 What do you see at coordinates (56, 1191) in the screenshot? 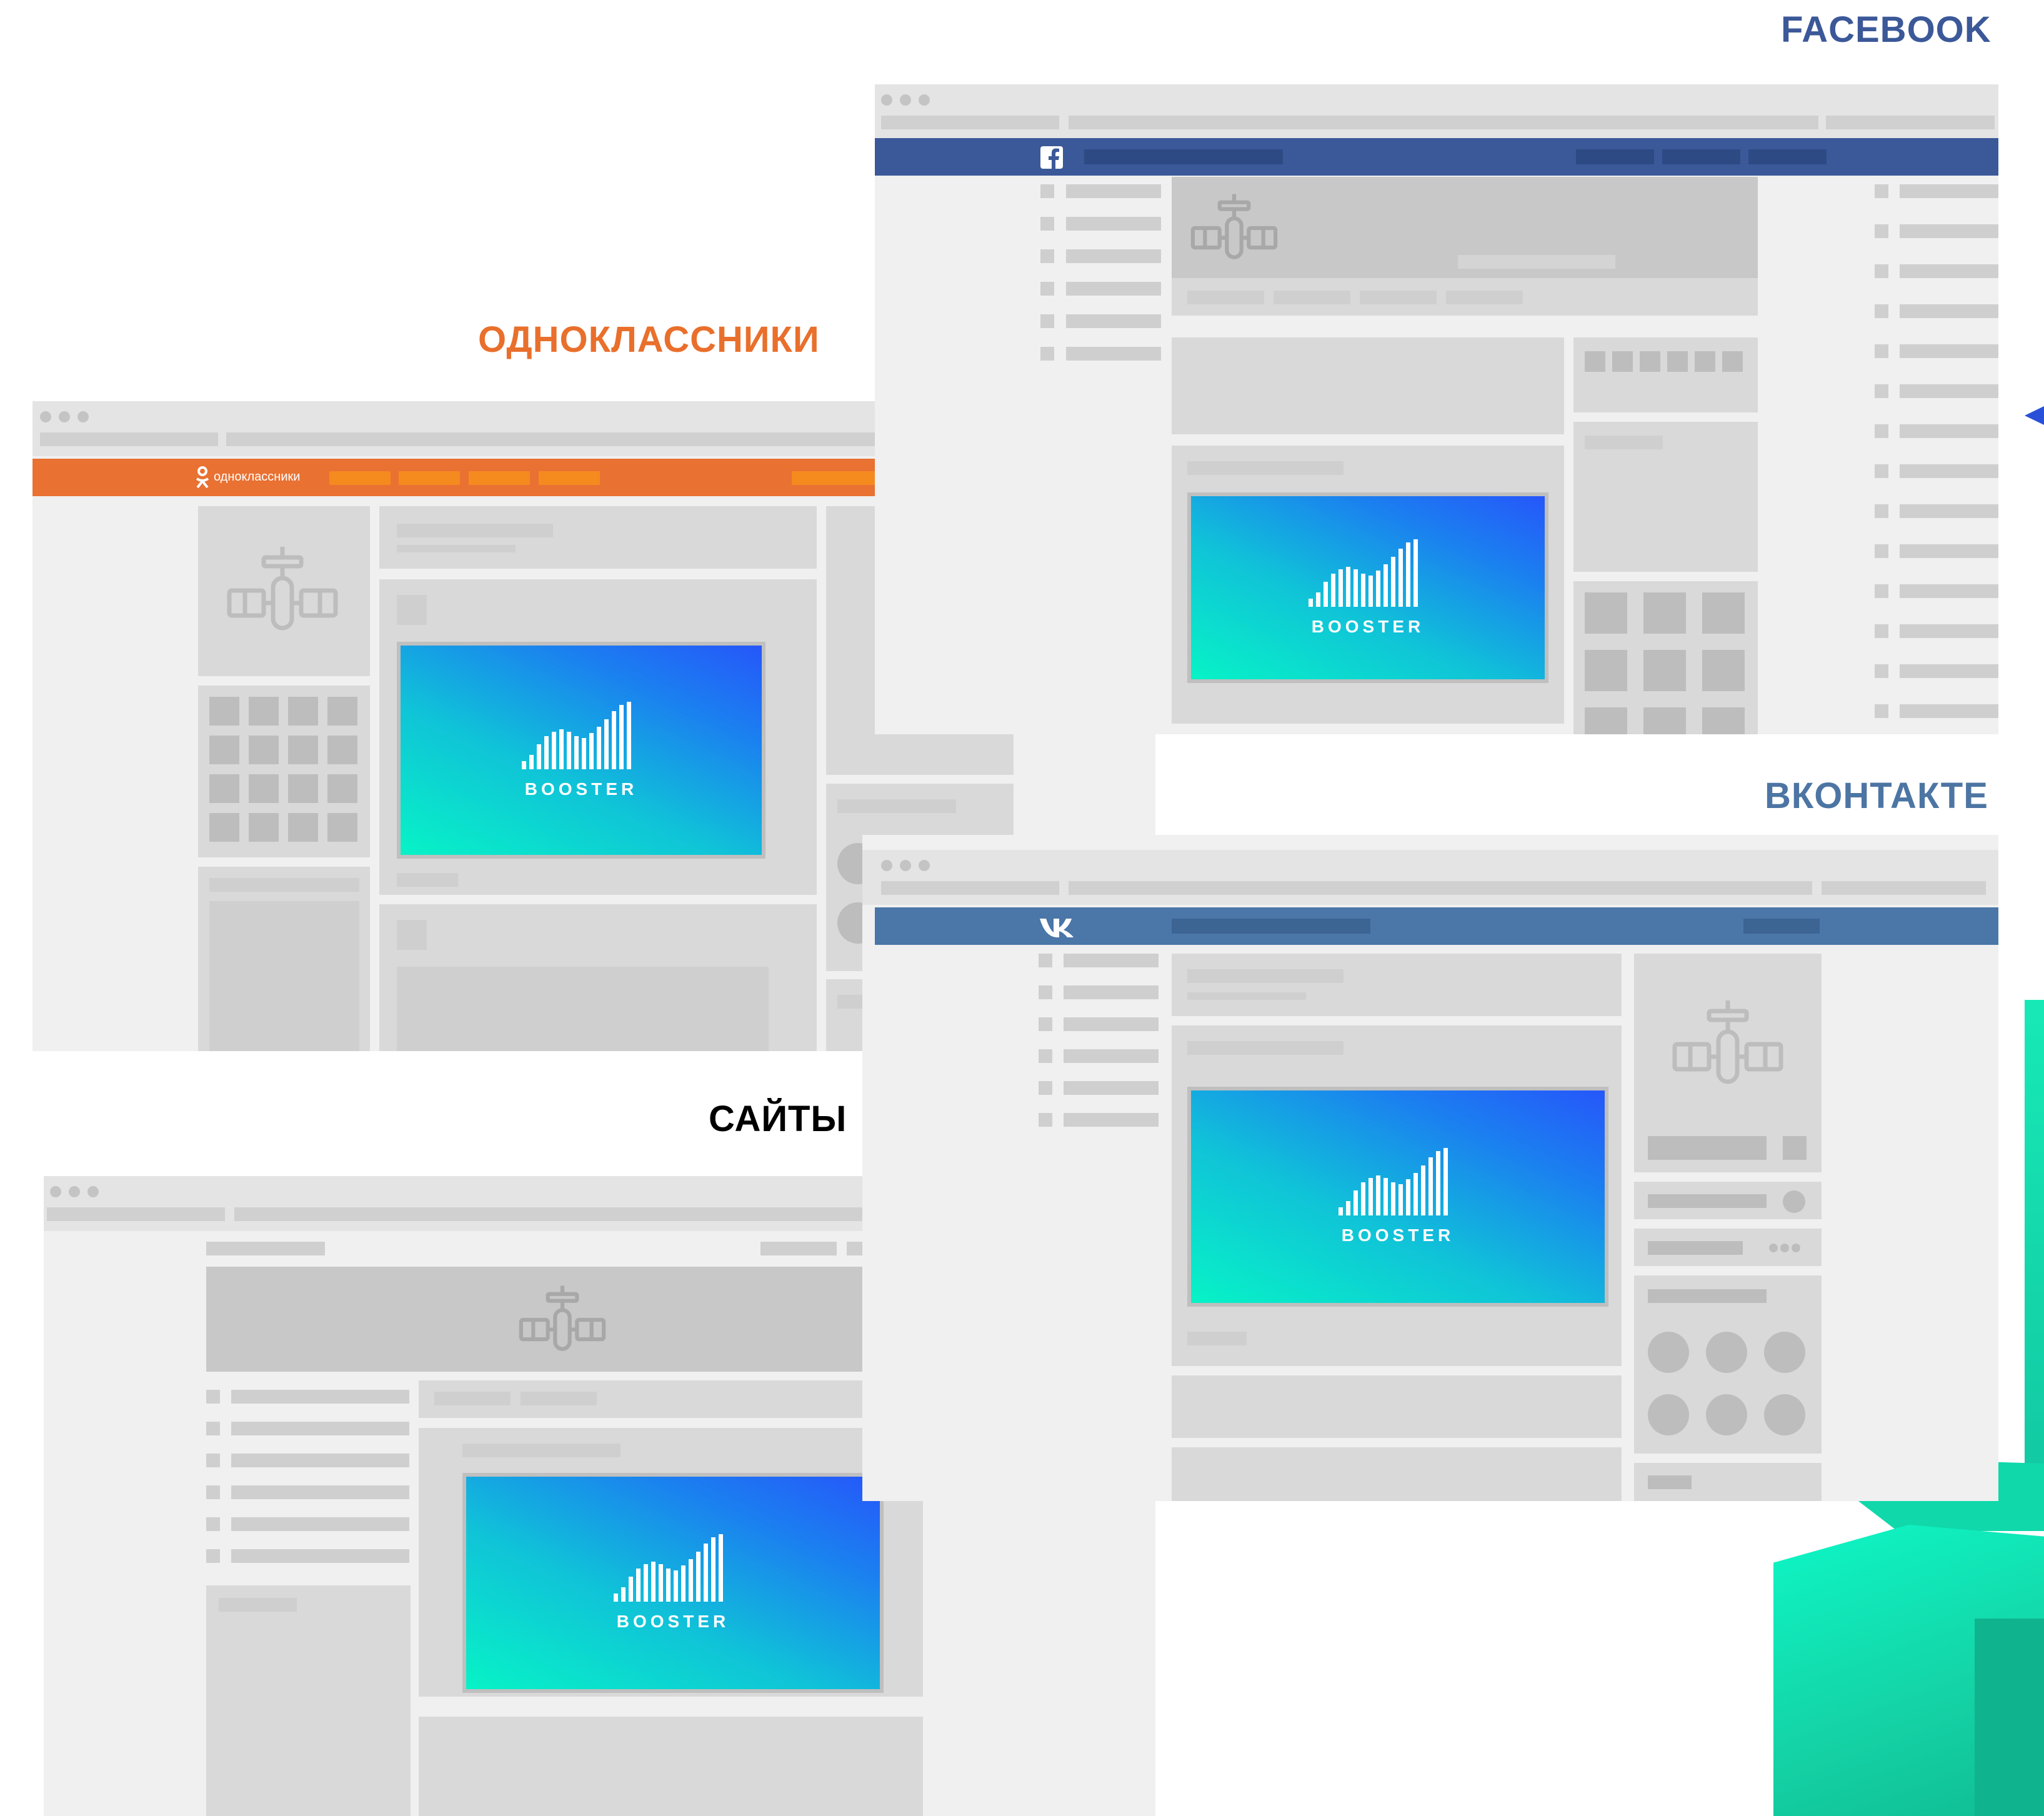
I see `window-dot` at bounding box center [56, 1191].